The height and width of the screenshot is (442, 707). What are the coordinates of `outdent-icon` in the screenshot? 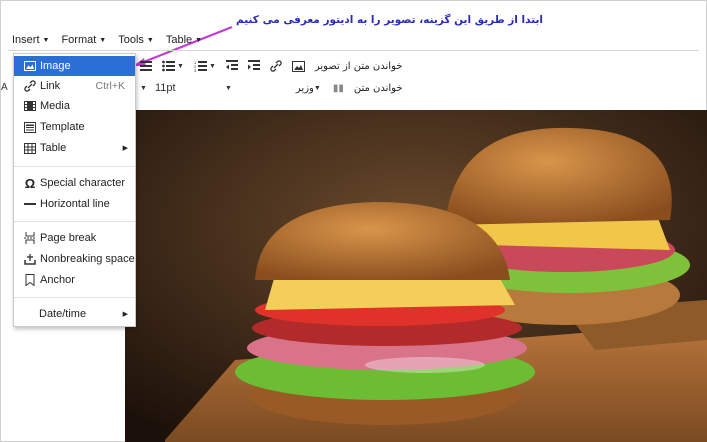 It's located at (231, 66).